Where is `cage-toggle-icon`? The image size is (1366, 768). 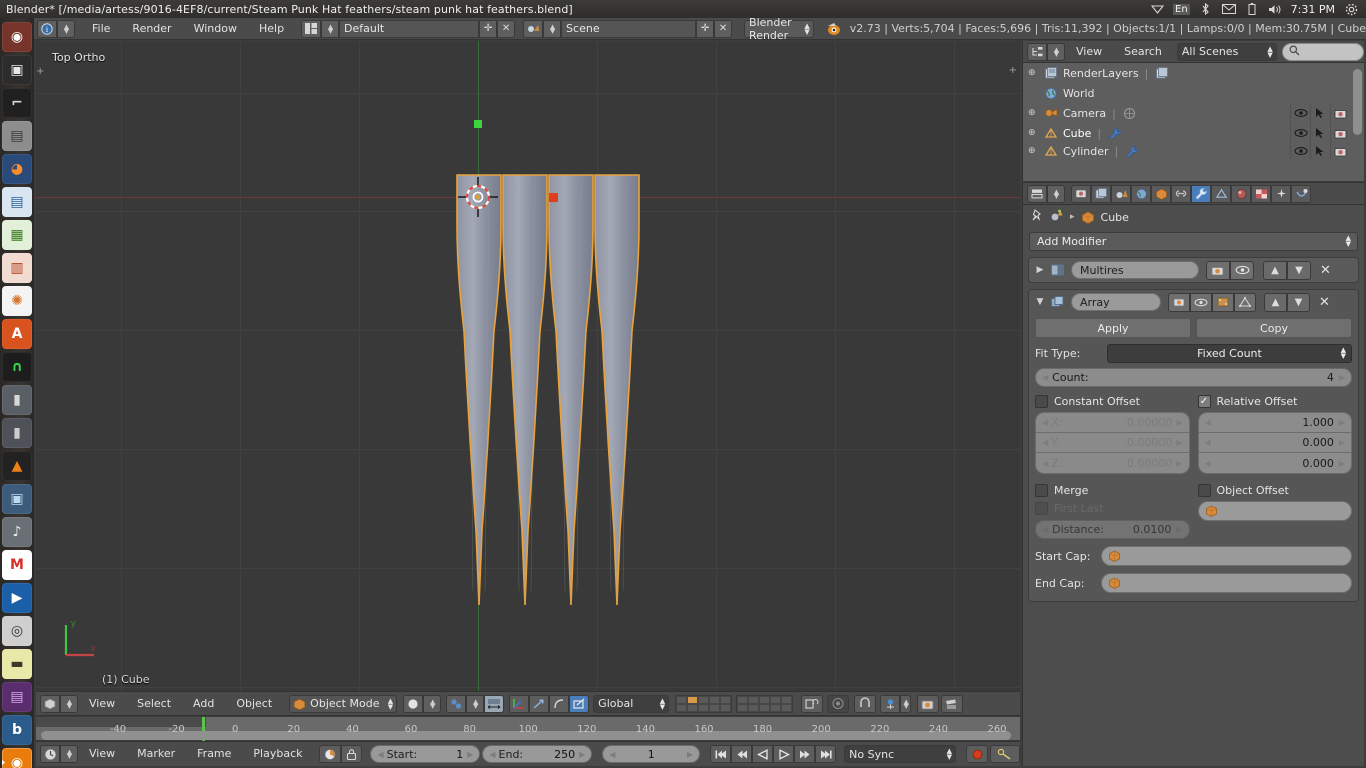 cage-toggle-icon is located at coordinates (1245, 302).